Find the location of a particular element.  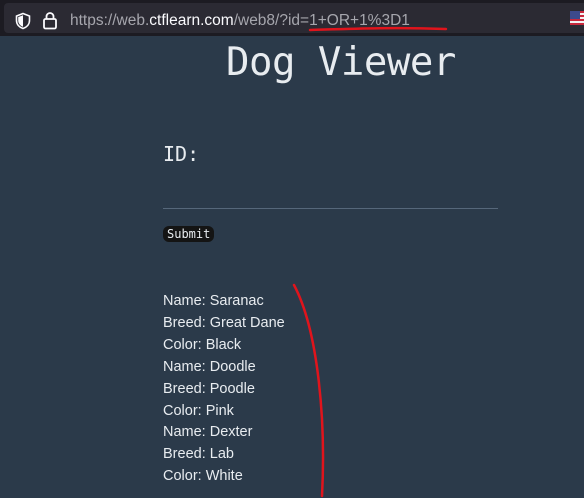

us-flag-icon is located at coordinates (577, 18).